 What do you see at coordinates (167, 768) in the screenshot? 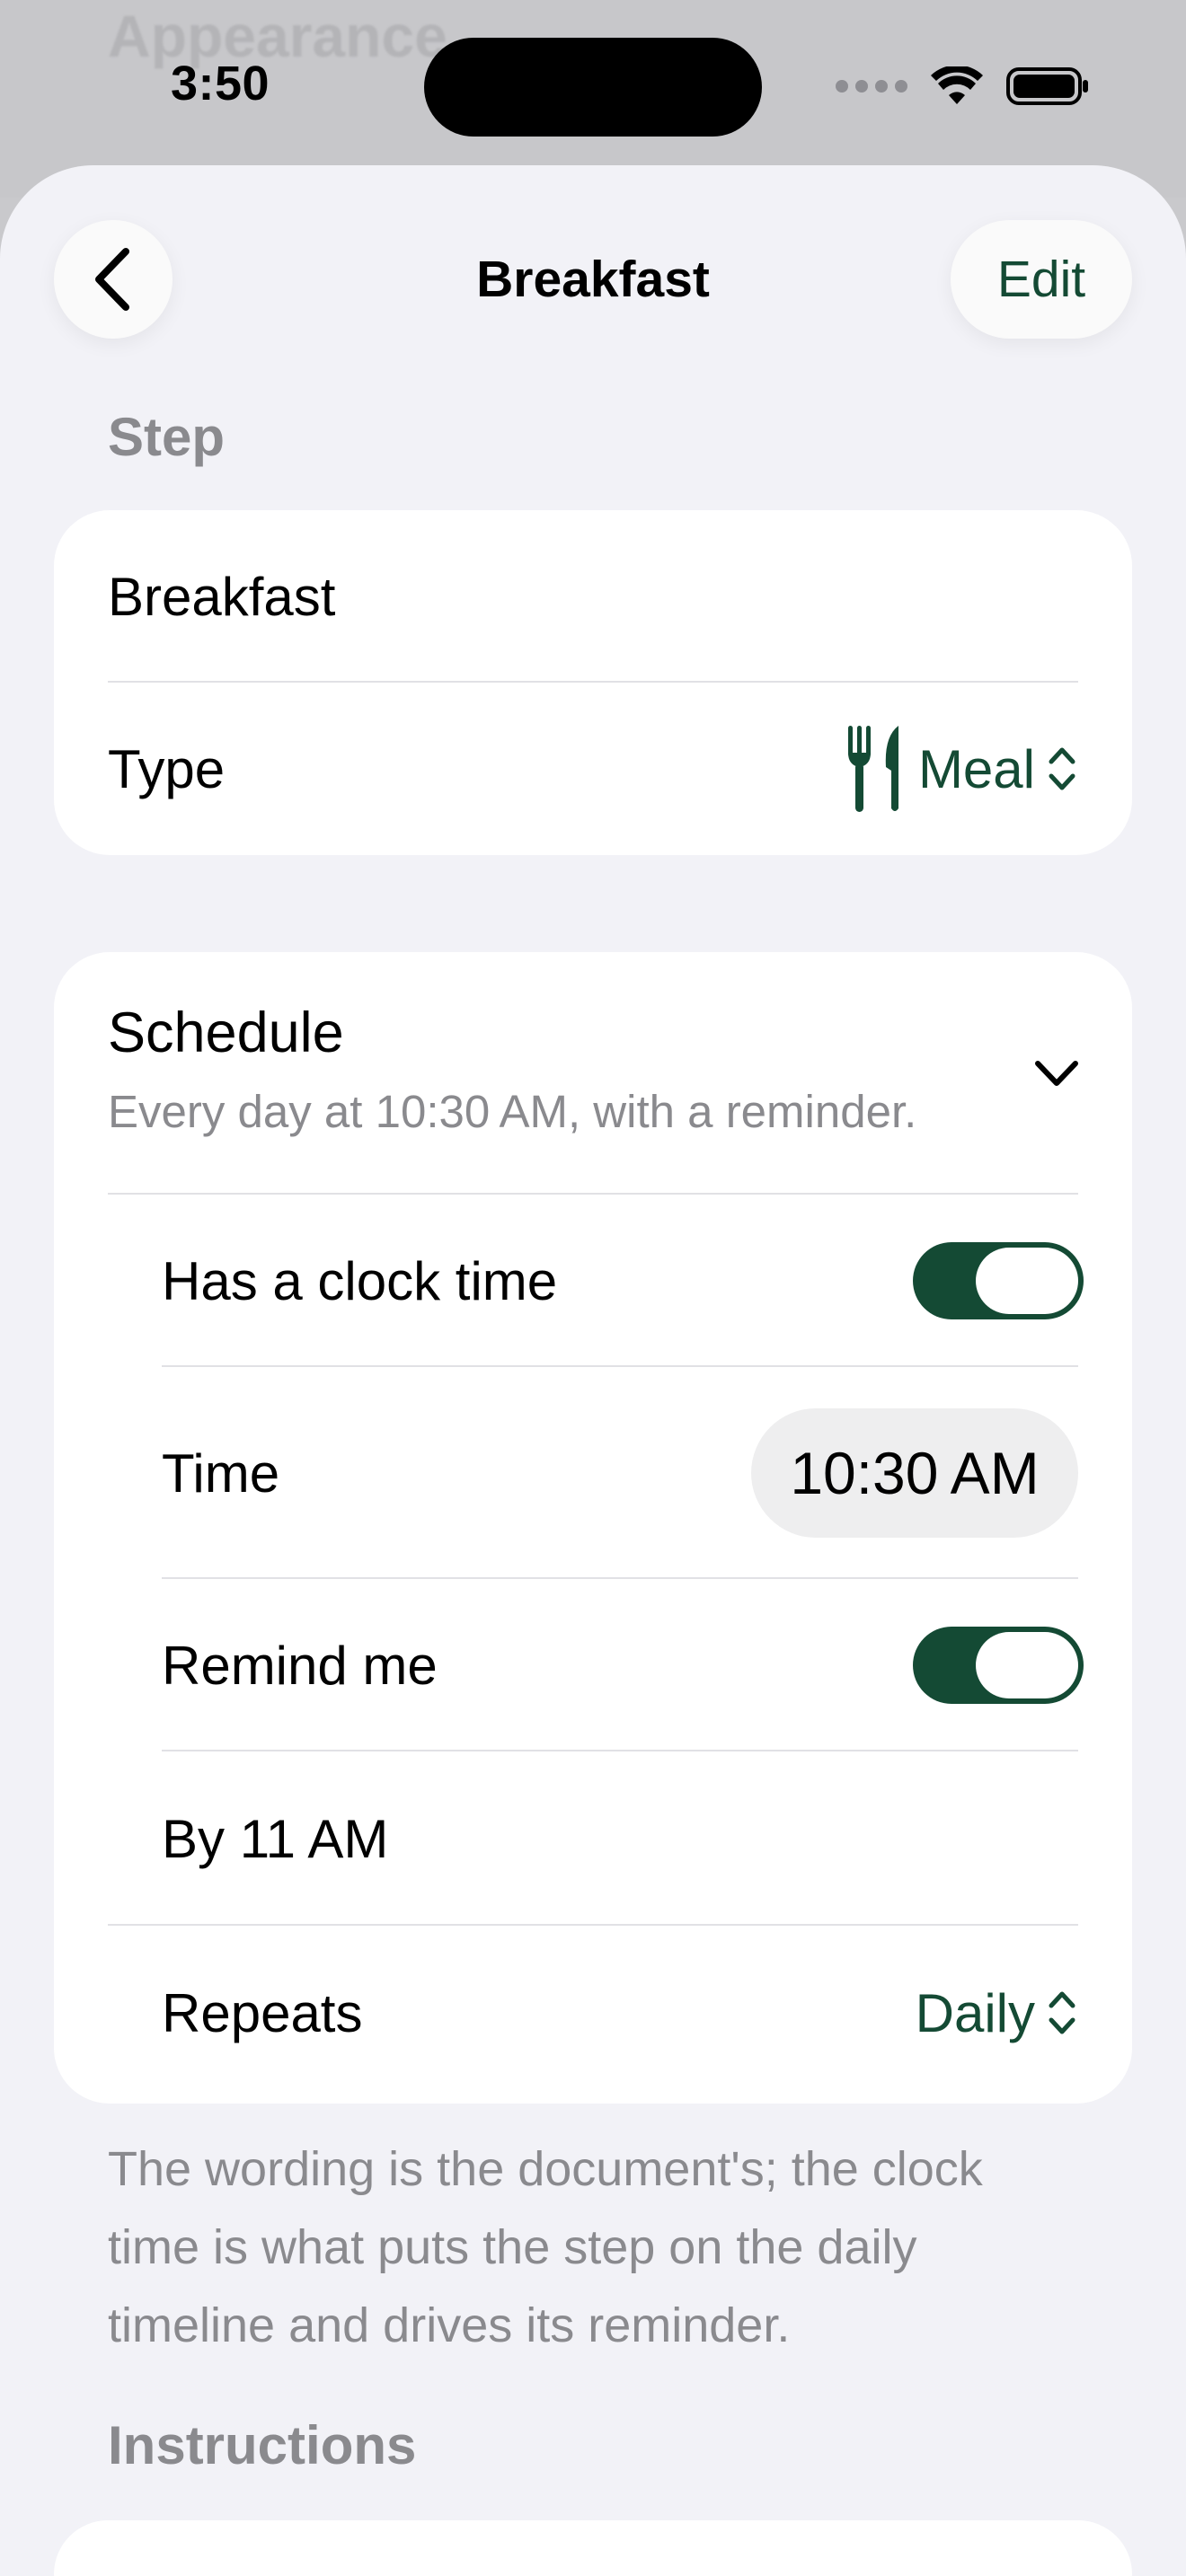
I see `type-label: Type` at bounding box center [167, 768].